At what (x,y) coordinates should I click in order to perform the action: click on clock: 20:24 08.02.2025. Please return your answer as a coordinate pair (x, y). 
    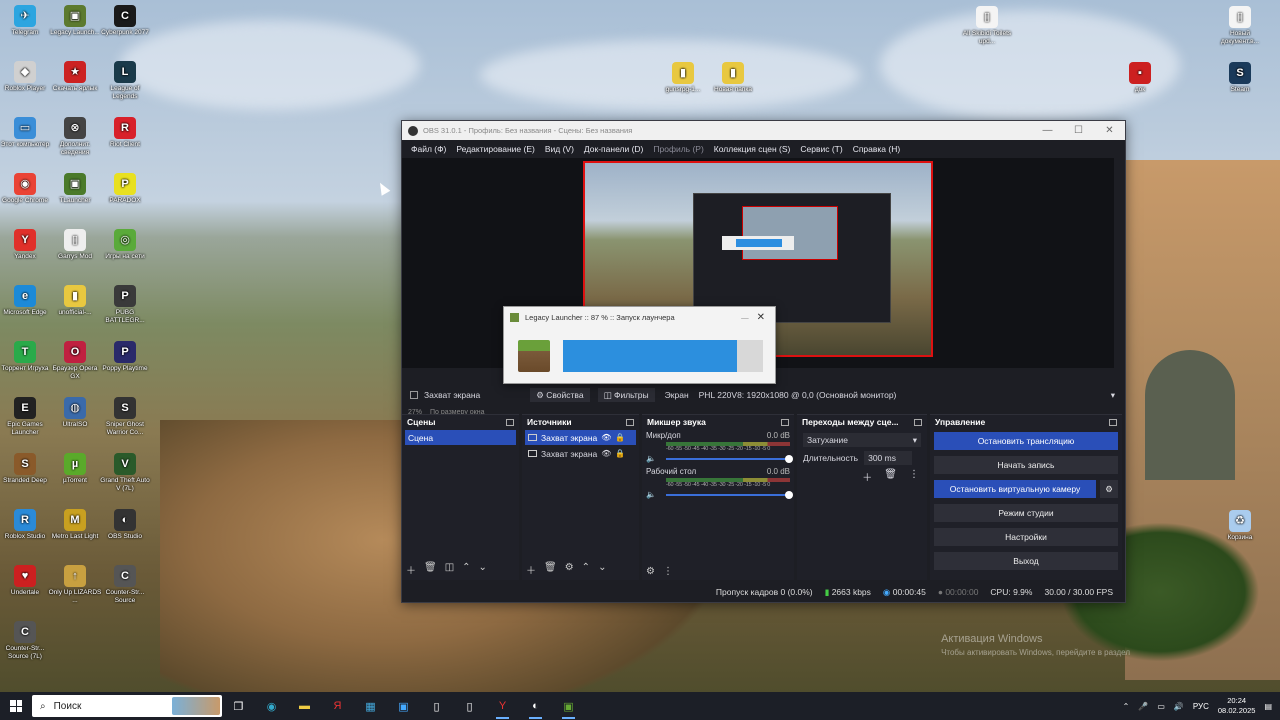
    Looking at the image, I should click on (1237, 706).